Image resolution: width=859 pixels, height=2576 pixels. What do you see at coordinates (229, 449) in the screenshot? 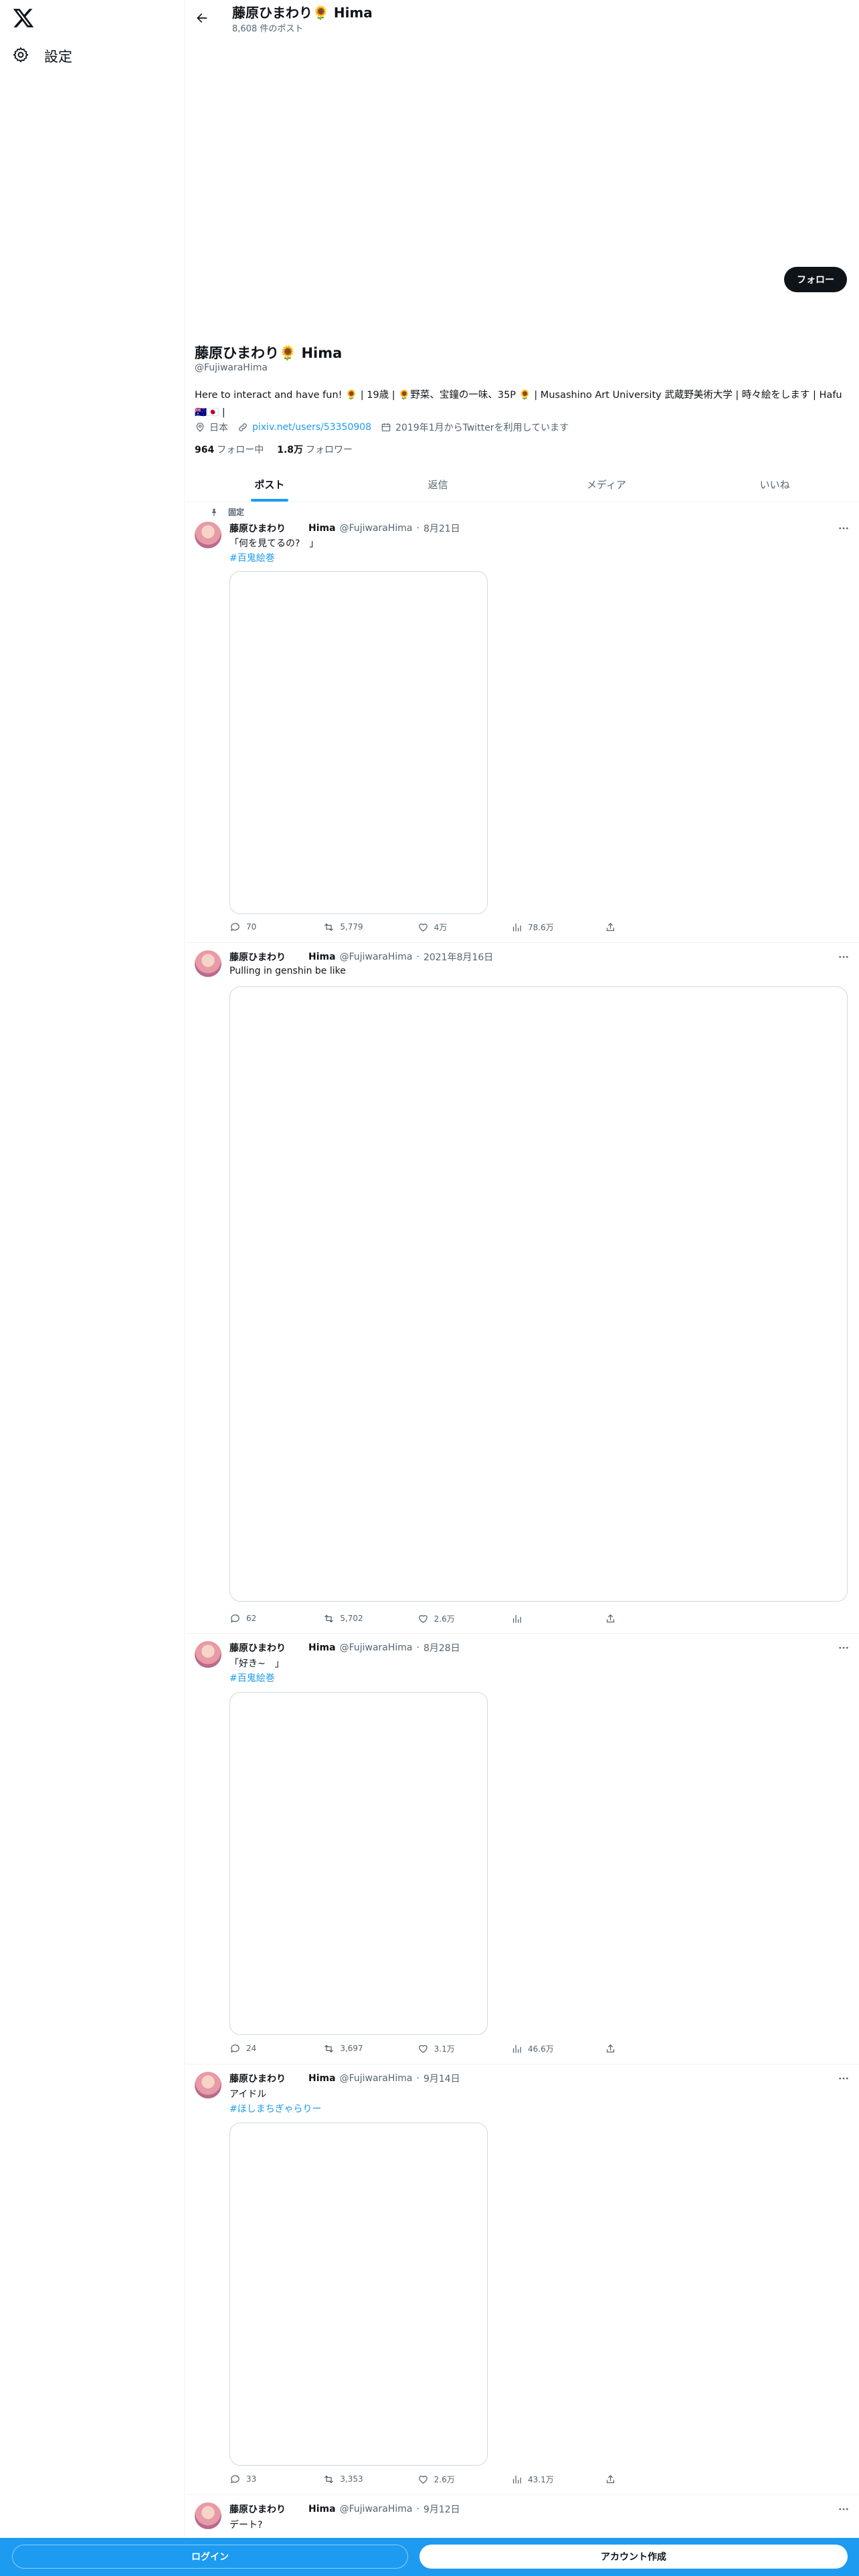
I see `following-stat: 964 フォロー中` at bounding box center [229, 449].